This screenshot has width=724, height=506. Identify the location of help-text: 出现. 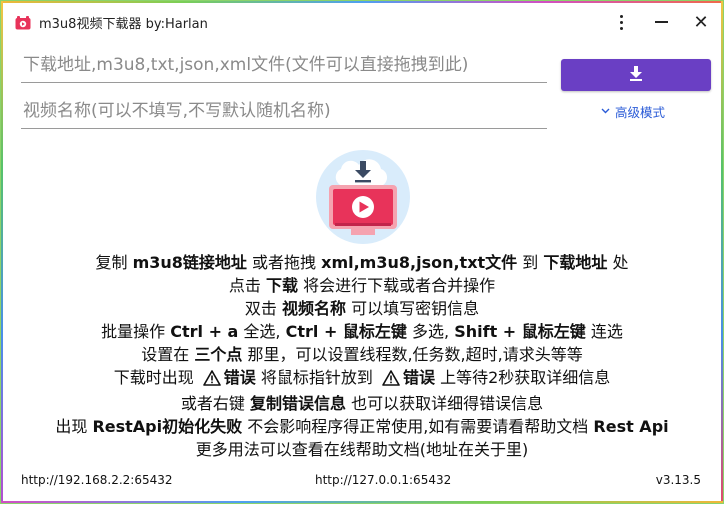
(74, 426).